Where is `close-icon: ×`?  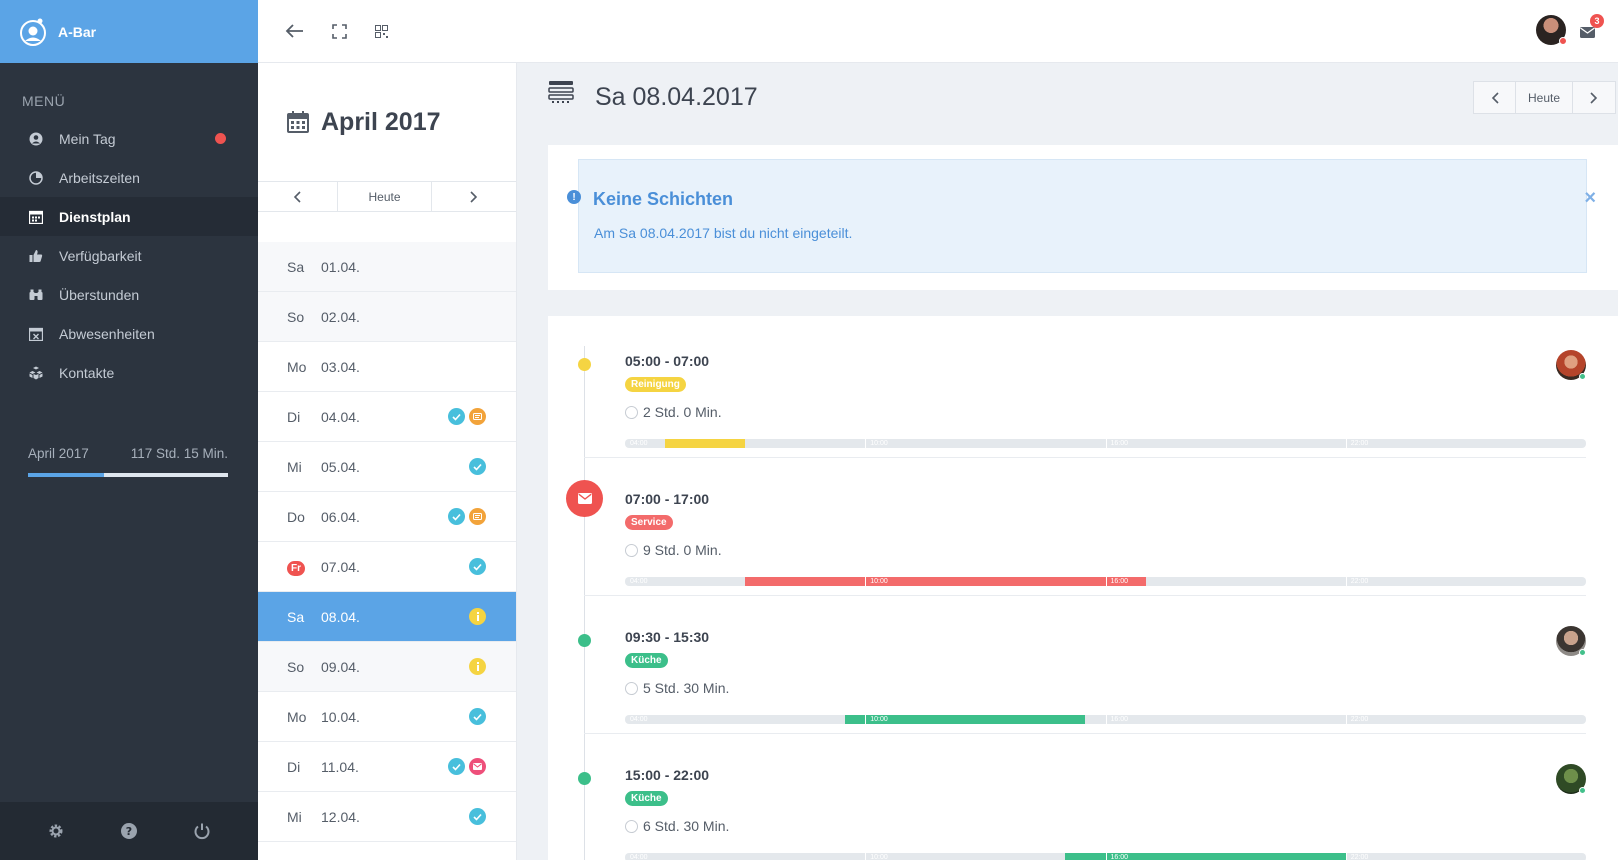
close-icon: × is located at coordinates (1590, 198).